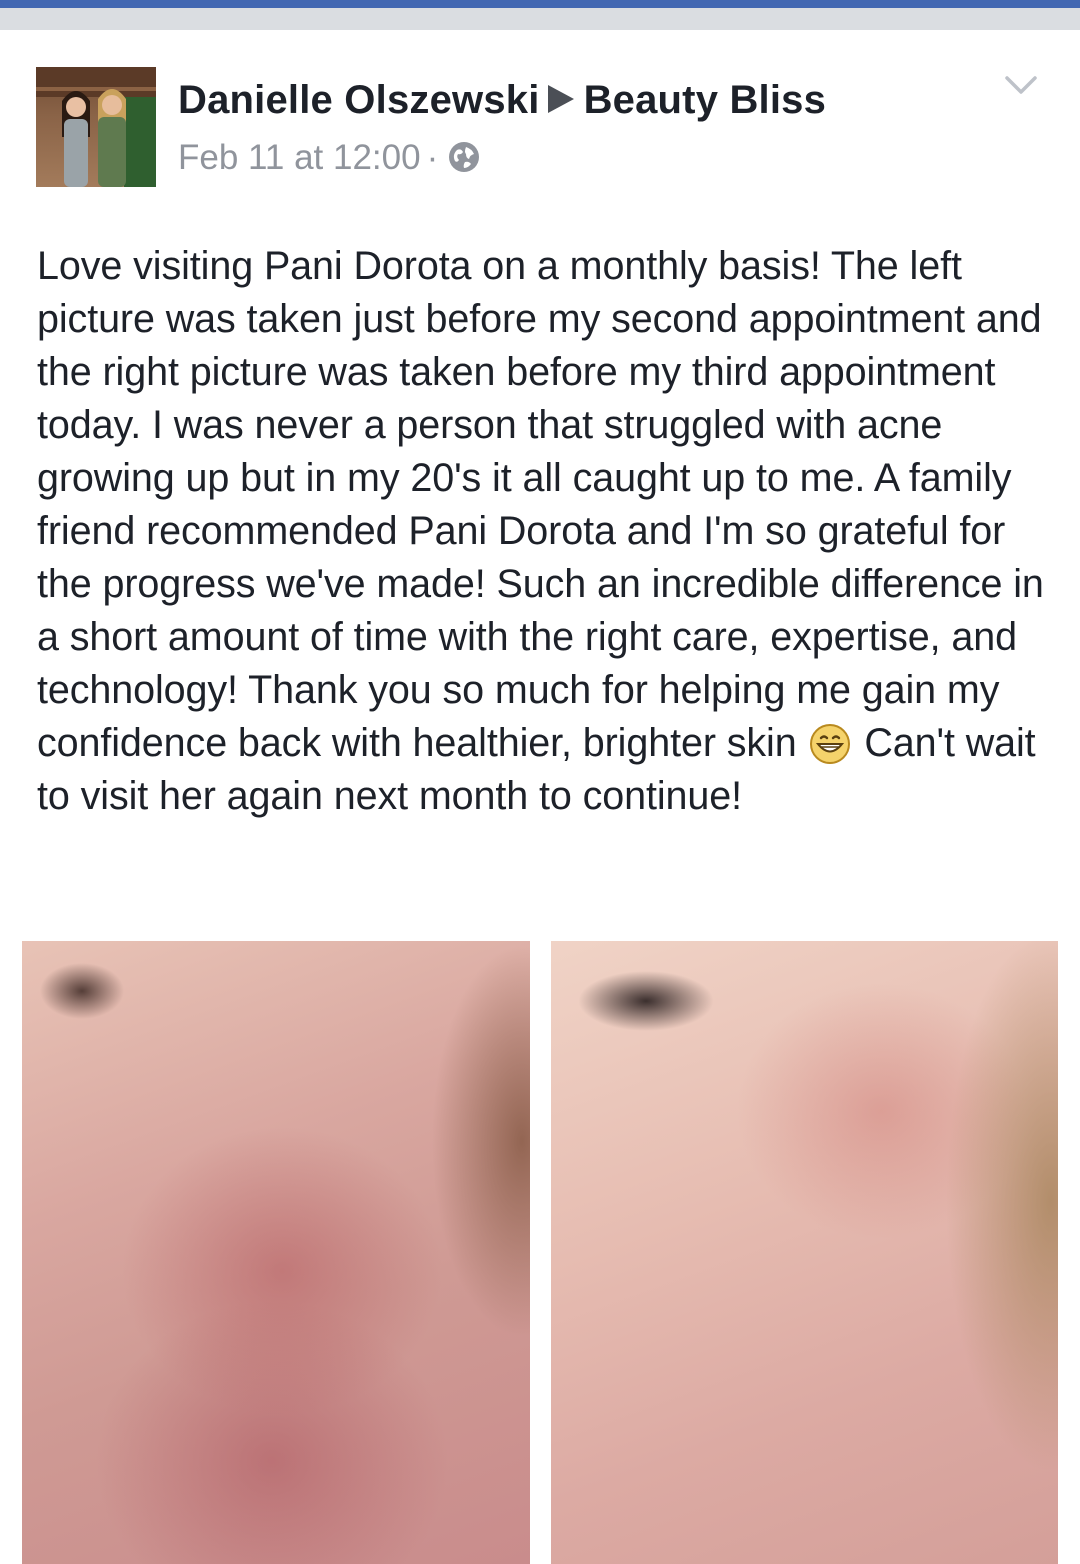 The width and height of the screenshot is (1080, 1564). Describe the element at coordinates (96, 127) in the screenshot. I see `avatar` at that location.